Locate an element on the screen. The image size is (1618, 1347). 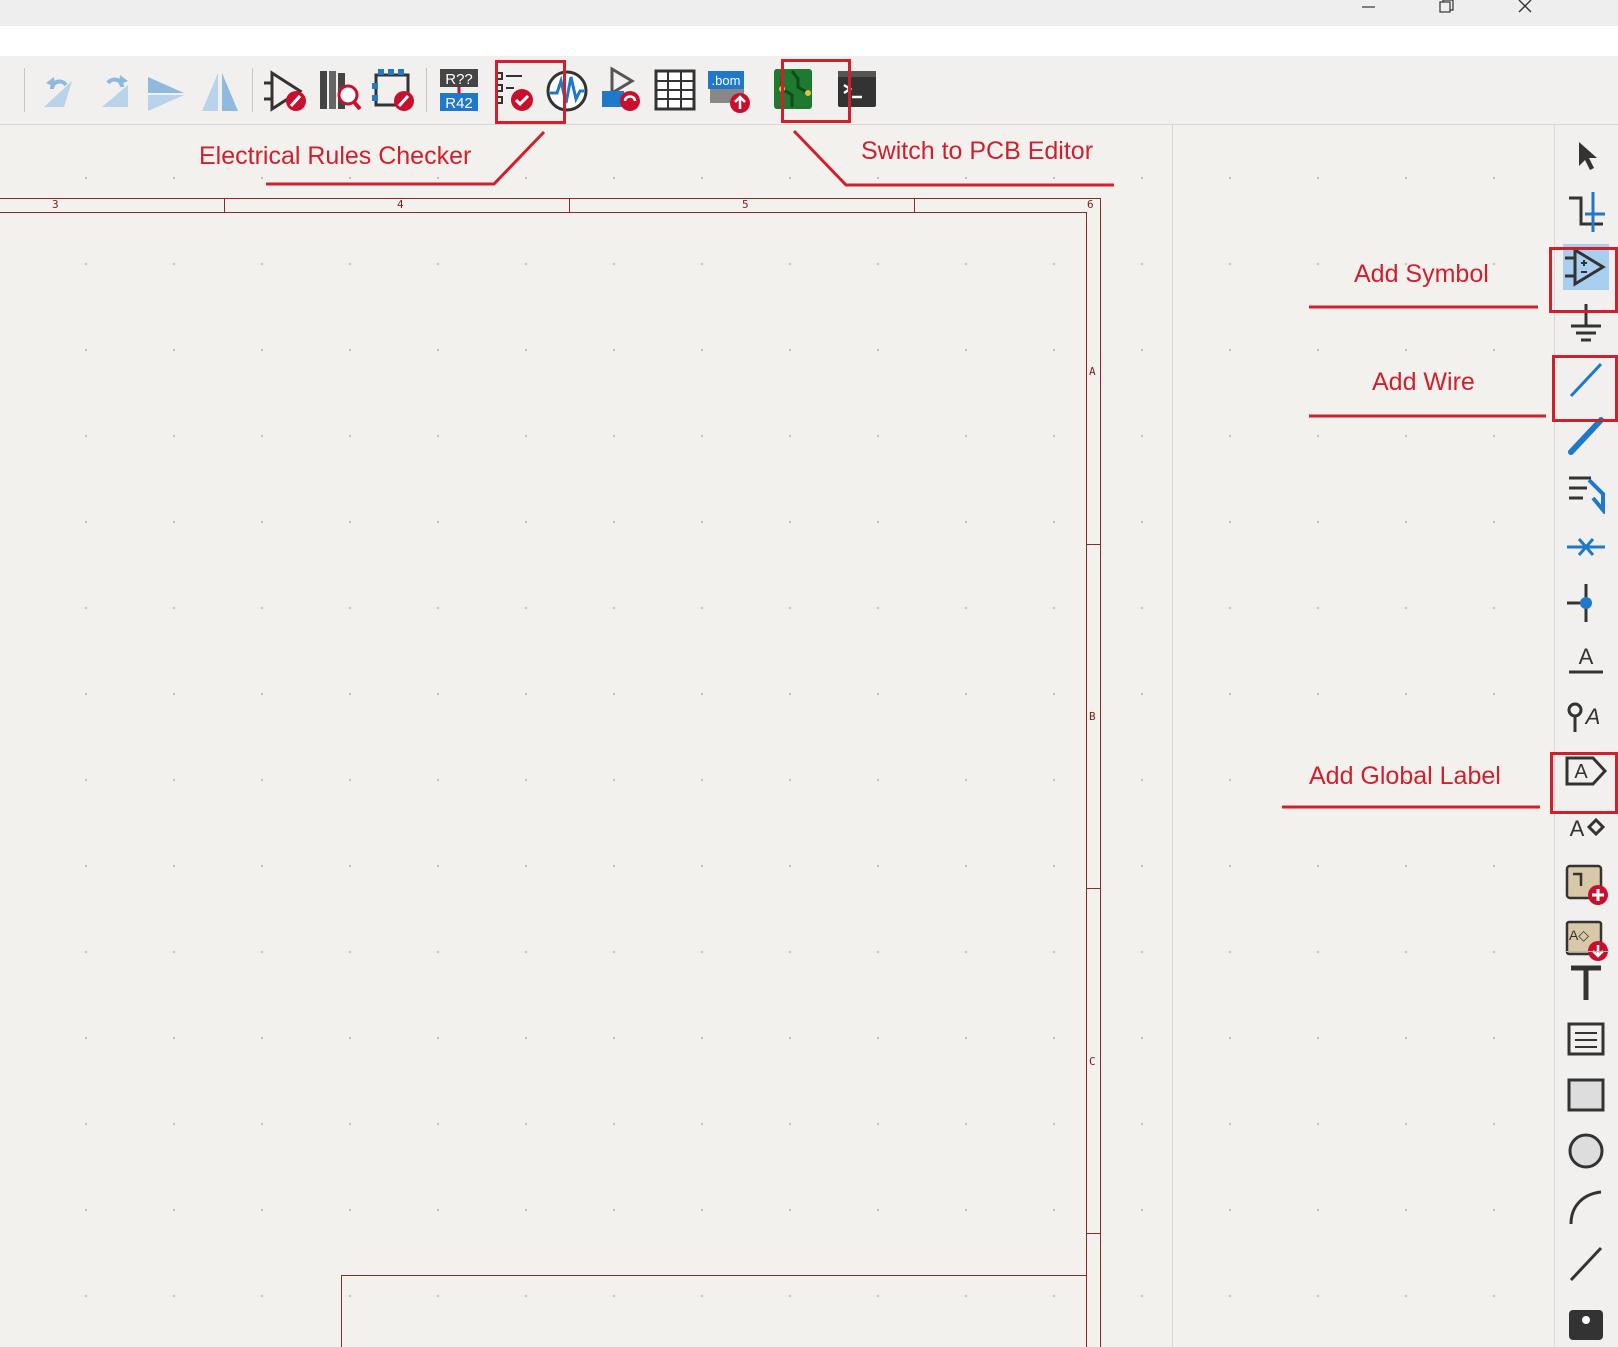
image-icon is located at coordinates (1586, 1319).